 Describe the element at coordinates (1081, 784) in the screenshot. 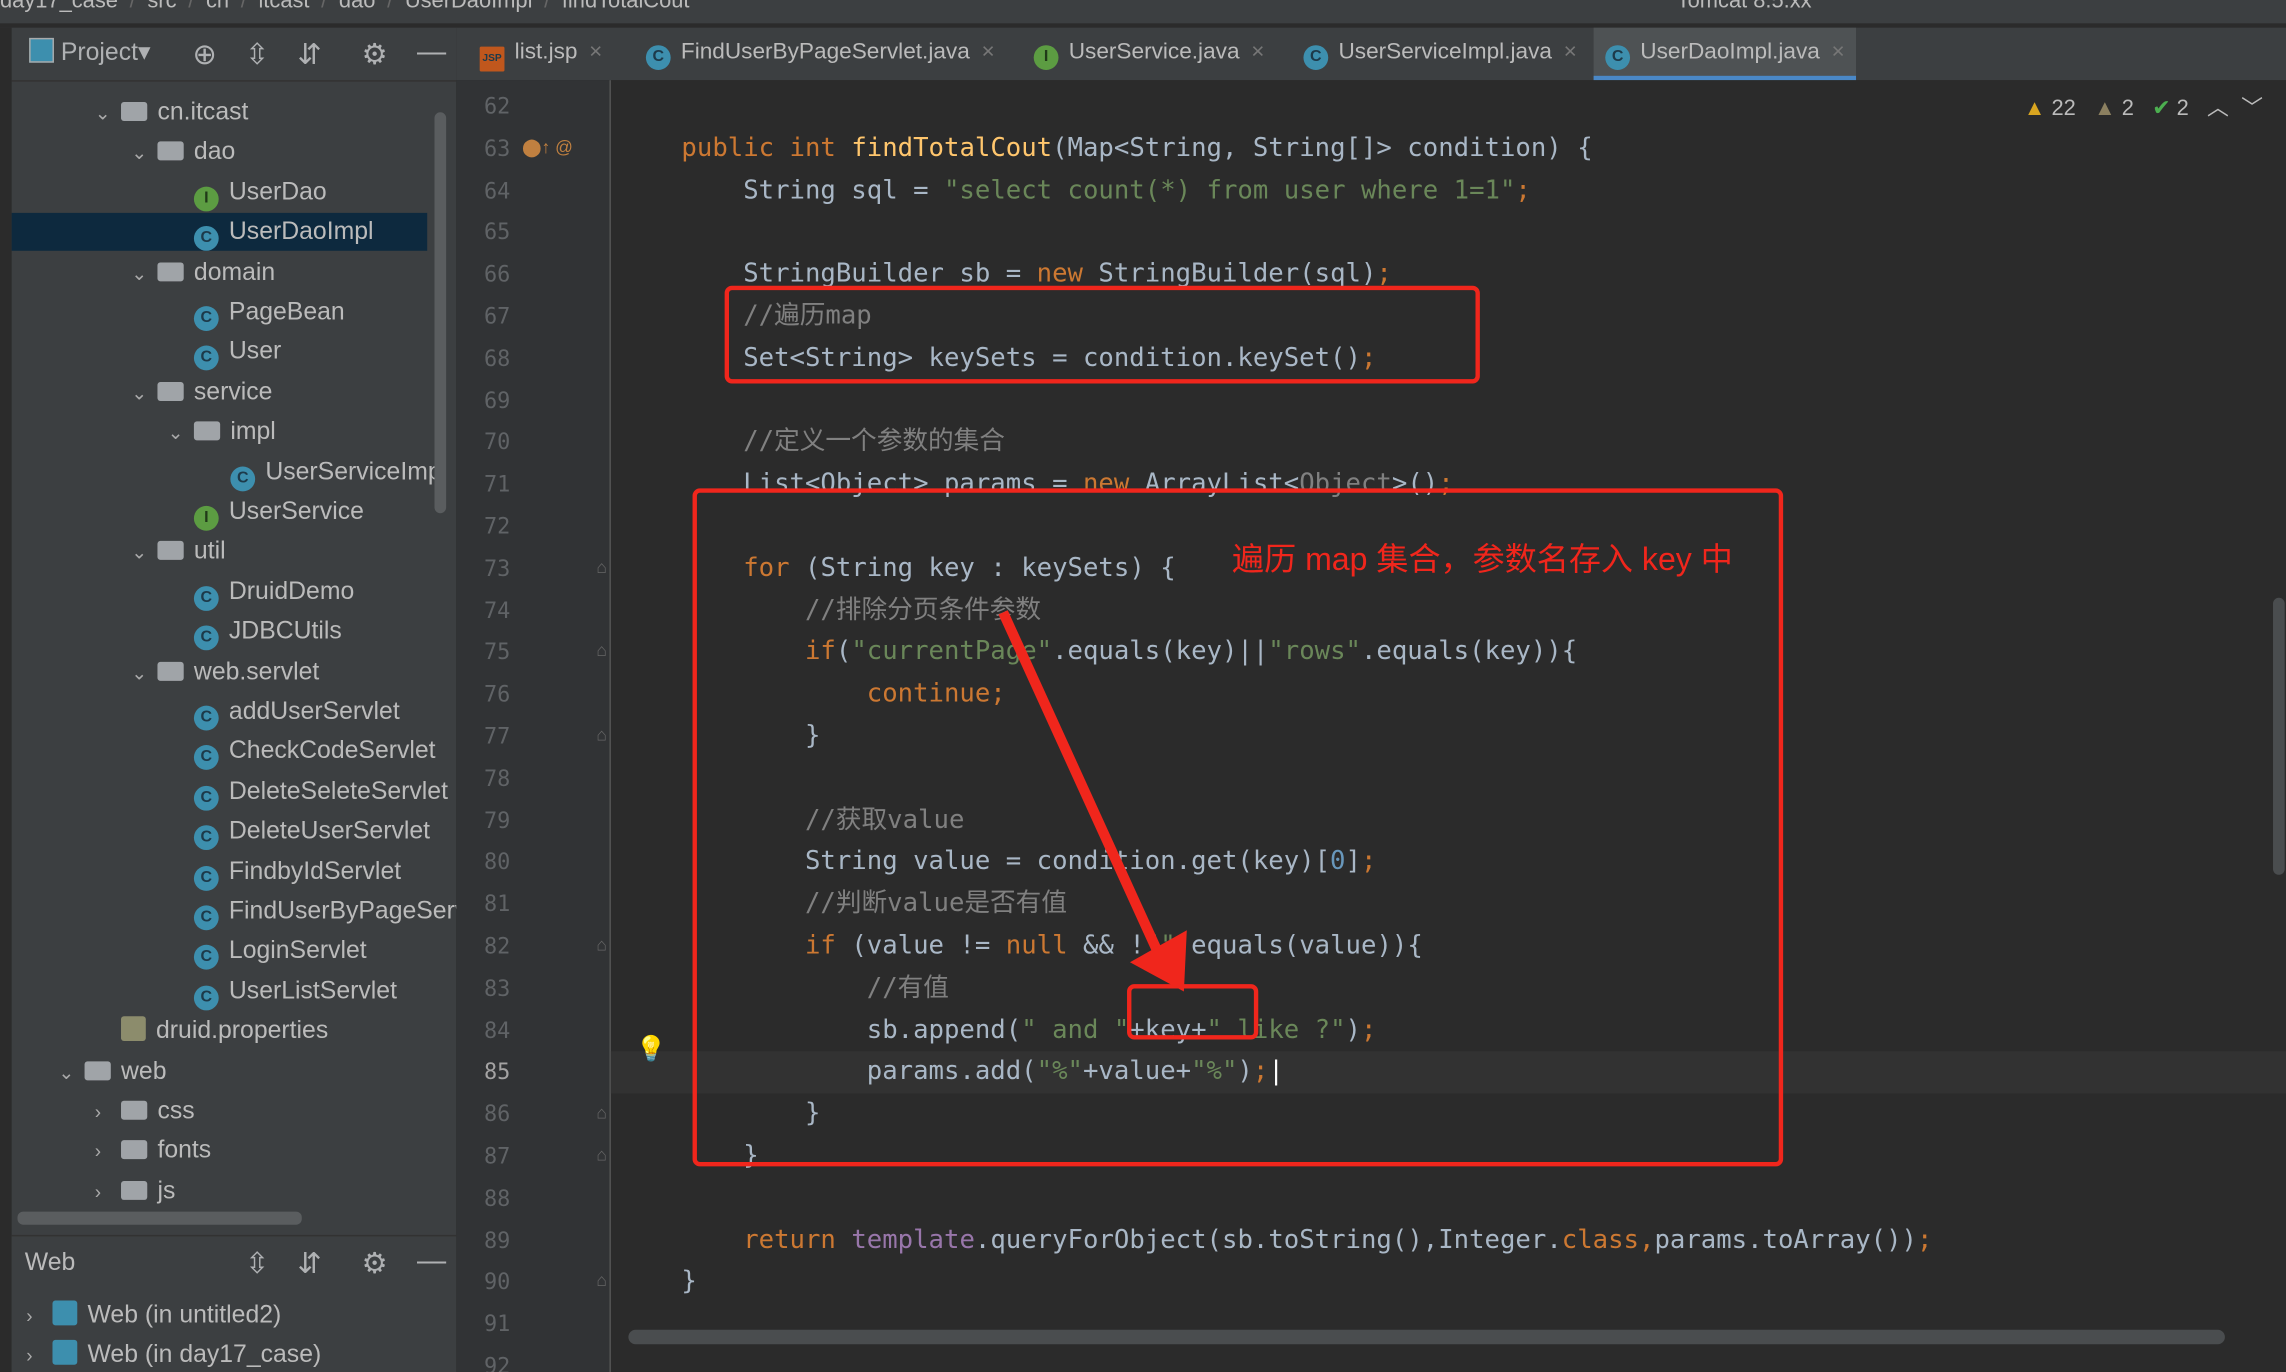

I see `arrow-shaft` at that location.